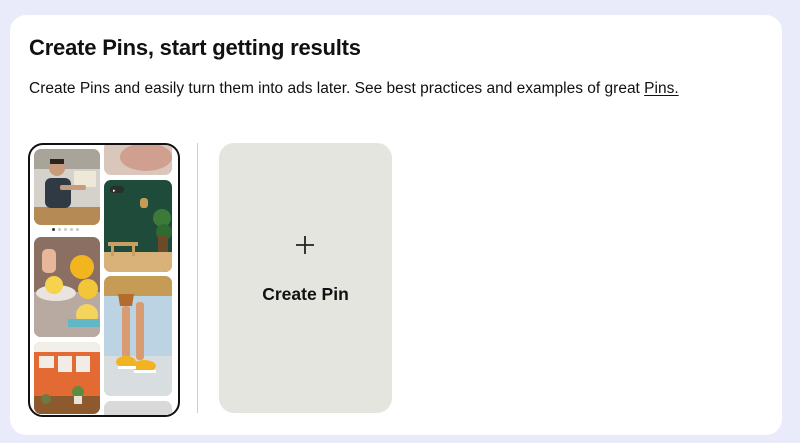  Describe the element at coordinates (67, 187) in the screenshot. I see `preview-pin-man-at-table` at that location.